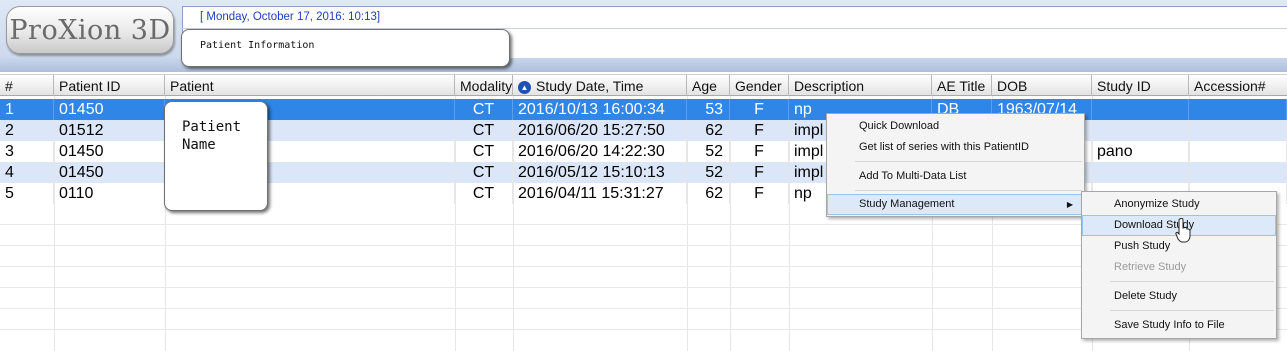  Describe the element at coordinates (955, 147) in the screenshot. I see `menu-item-get-series-list: Get list of series with this PatientID` at that location.